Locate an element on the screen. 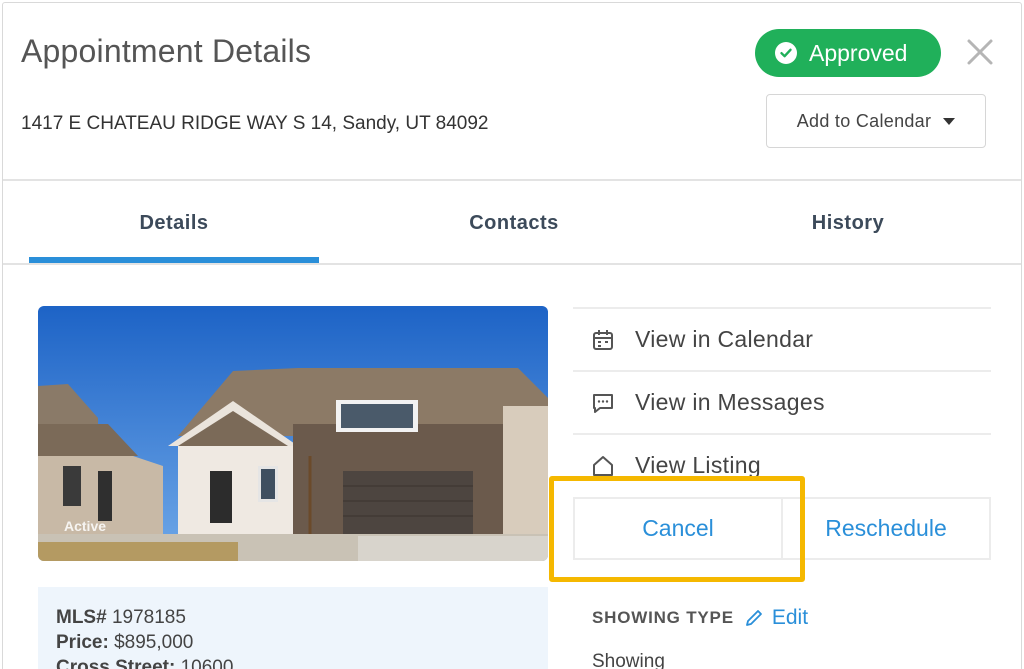 This screenshot has height=669, width=1024. tab-contacts: Contacts is located at coordinates (514, 223).